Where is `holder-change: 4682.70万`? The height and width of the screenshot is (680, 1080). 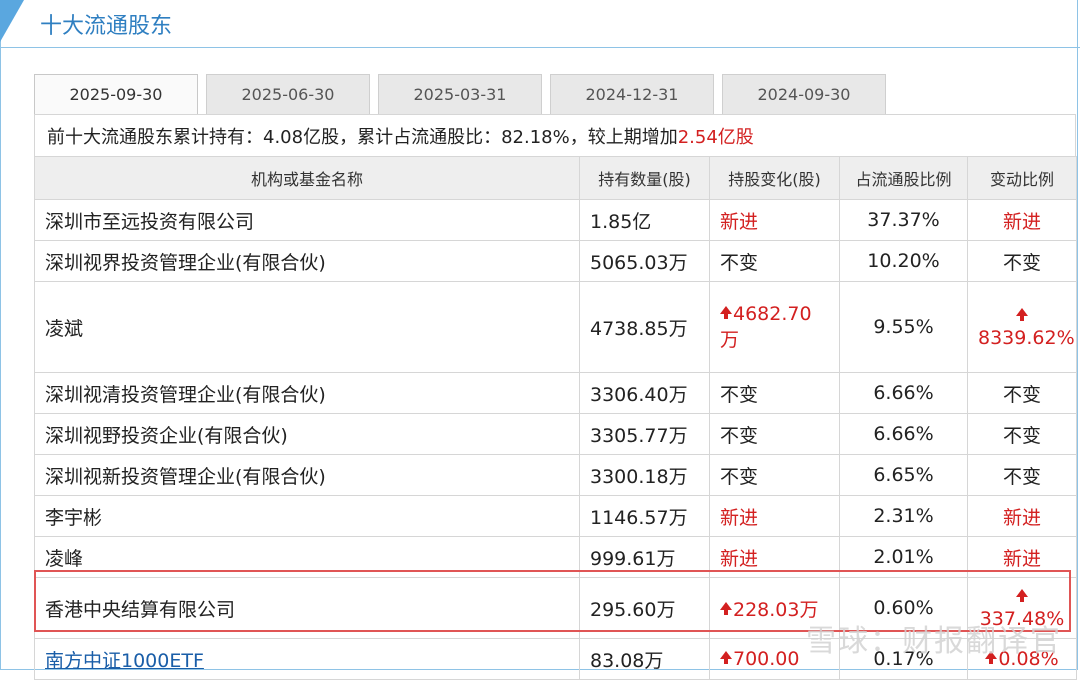
holder-change: 4682.70万 is located at coordinates (774, 327).